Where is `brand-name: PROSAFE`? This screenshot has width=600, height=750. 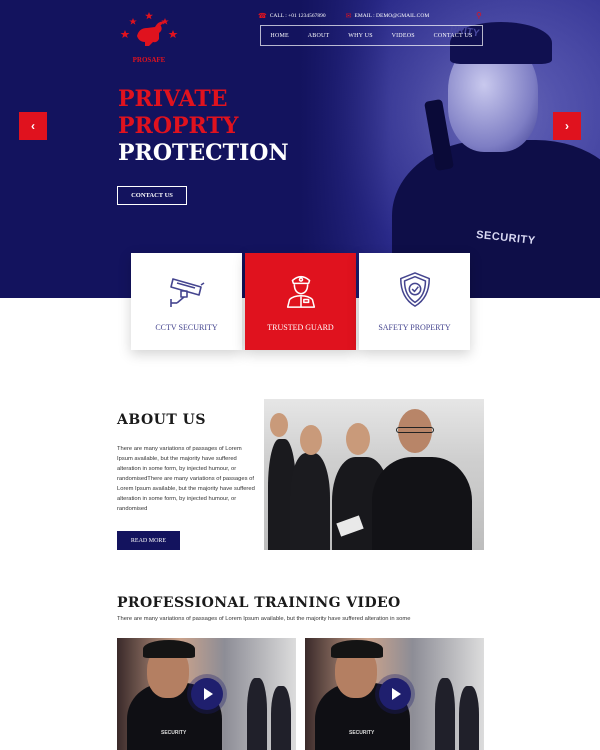 brand-name: PROSAFE is located at coordinates (149, 60).